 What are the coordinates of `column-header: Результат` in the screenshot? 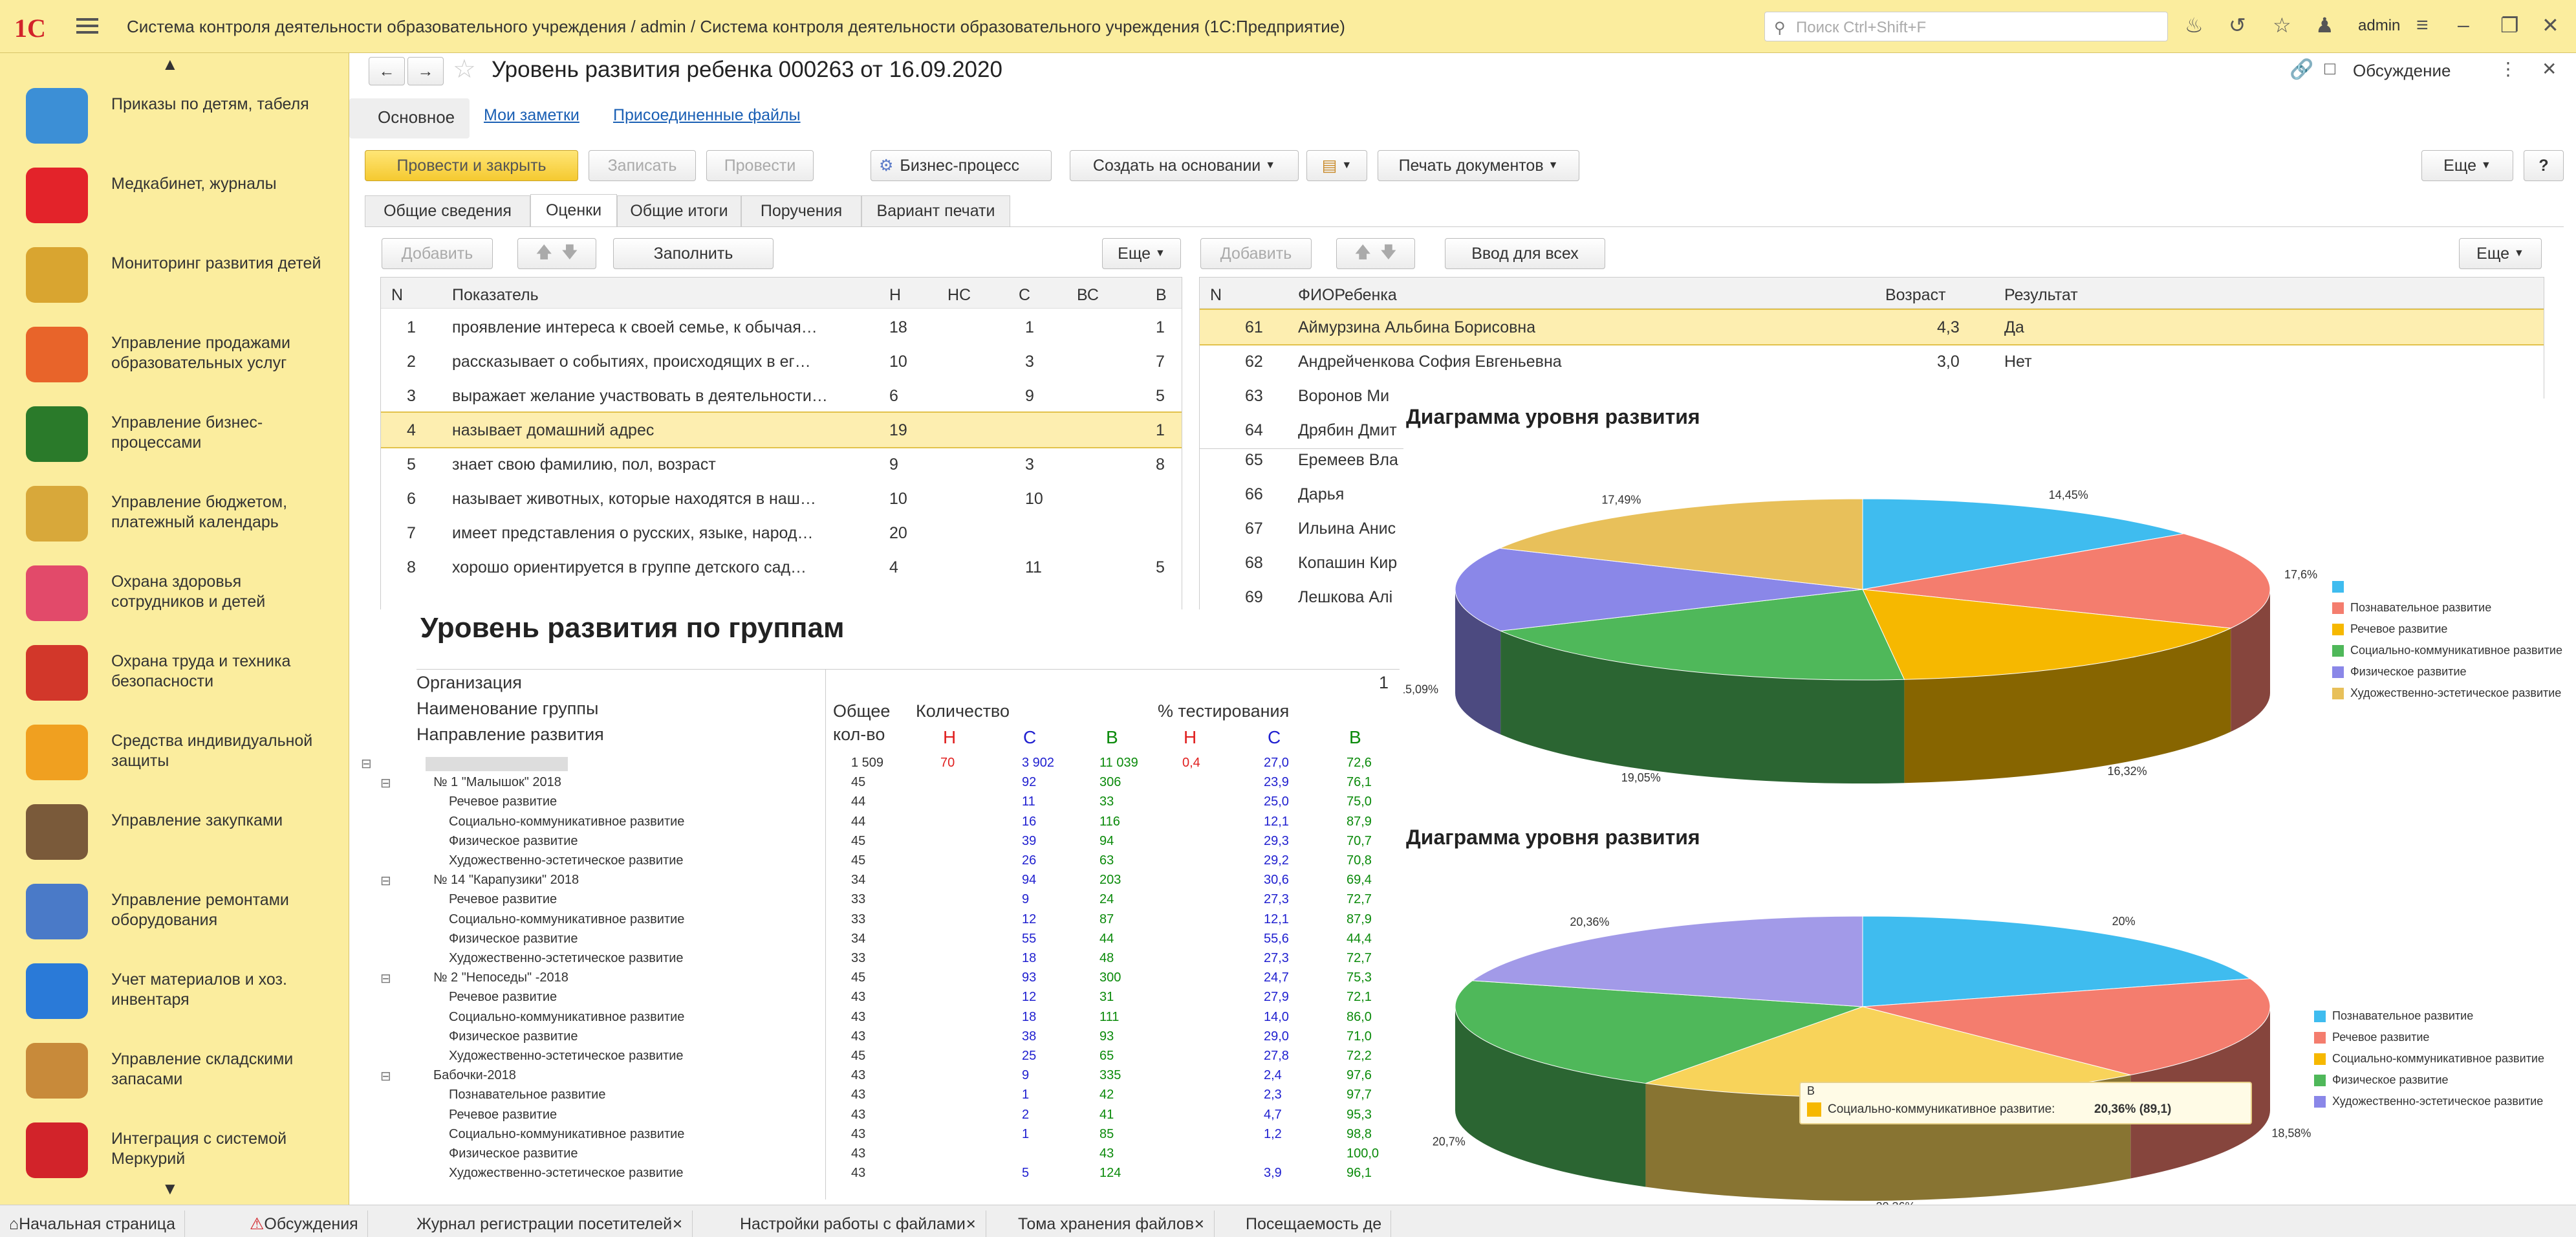 It's located at (2041, 295).